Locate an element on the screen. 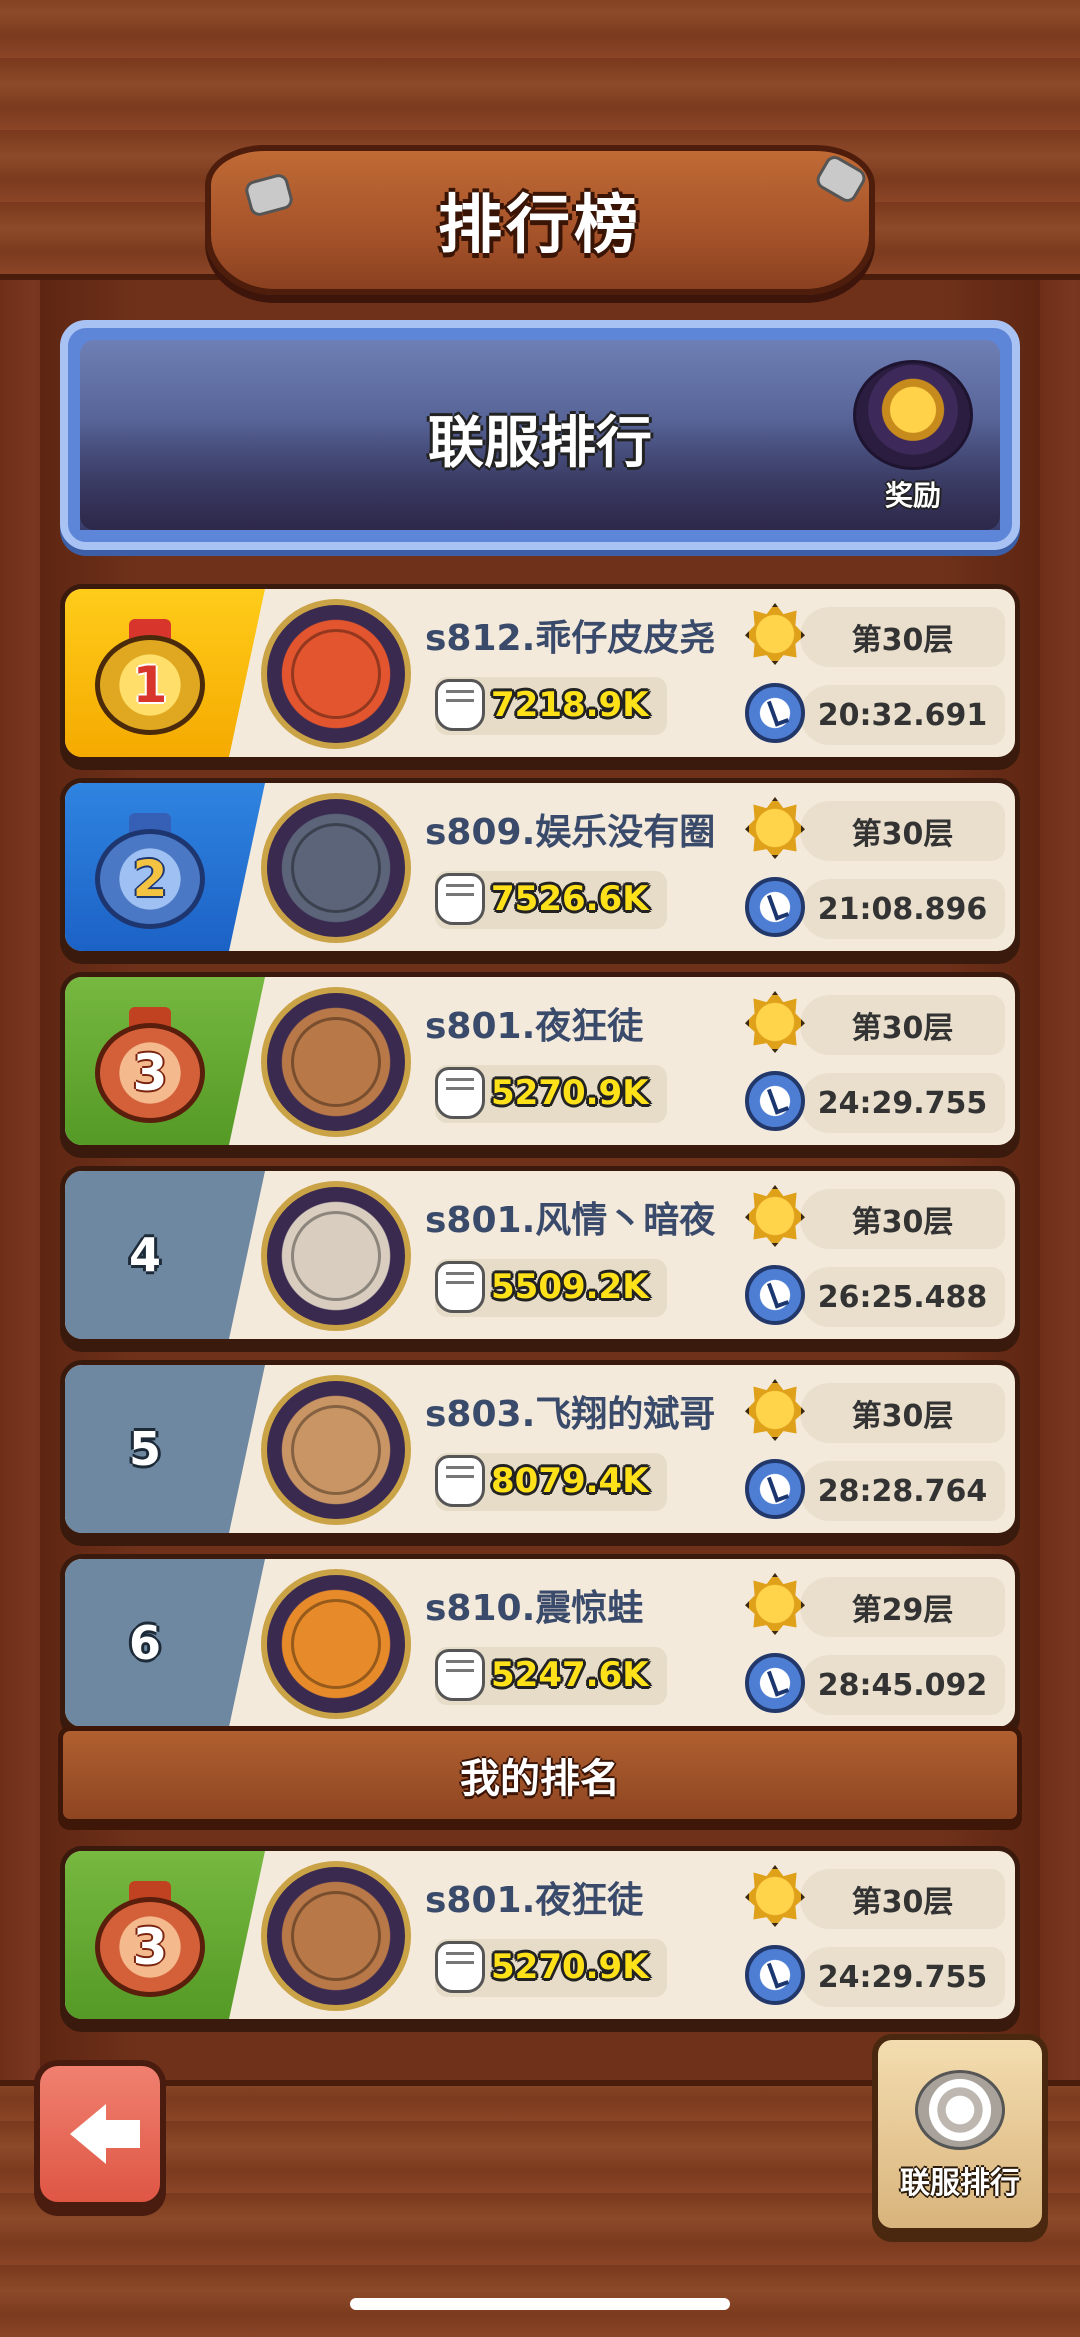 Image resolution: width=1080 pixels, height=2337 pixels. leaderboard-row: 2 s809.娱乐没有圈 7526.6K 第30层 21:08.896 is located at coordinates (540, 867).